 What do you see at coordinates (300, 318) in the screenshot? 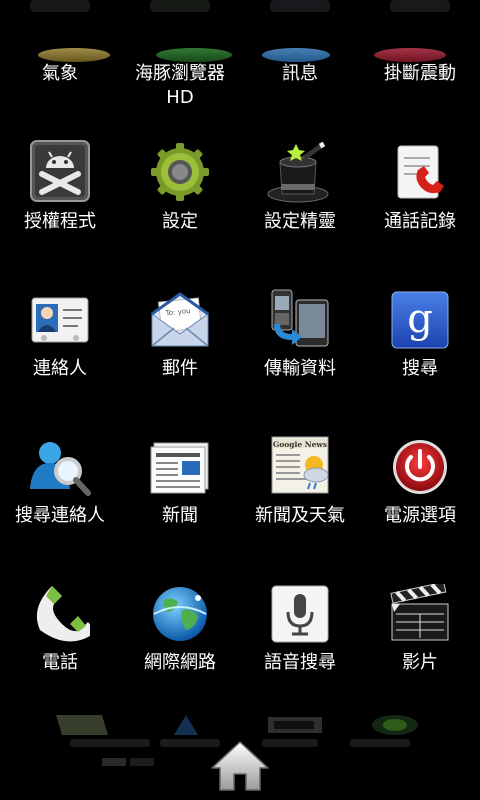
I see `transfer-data-icon` at bounding box center [300, 318].